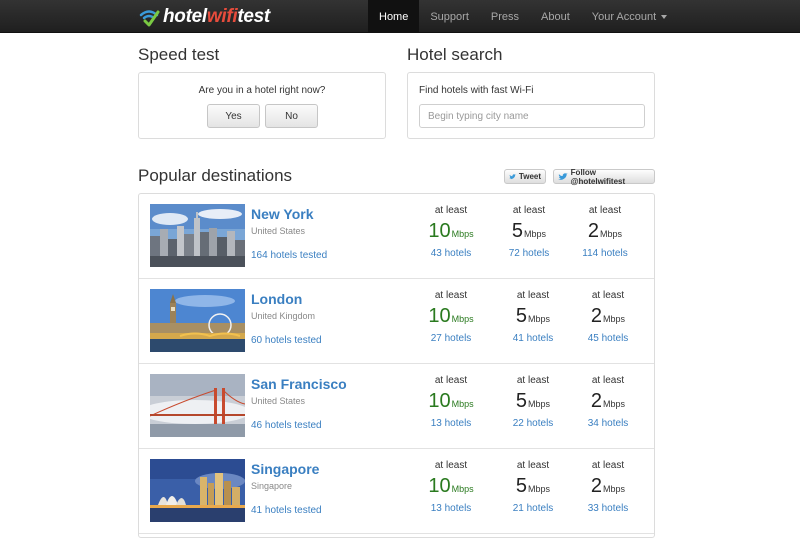 The height and width of the screenshot is (538, 800). What do you see at coordinates (608, 396) in the screenshot?
I see `speed-stat-2: at least 2Mbps 34 hotels` at bounding box center [608, 396].